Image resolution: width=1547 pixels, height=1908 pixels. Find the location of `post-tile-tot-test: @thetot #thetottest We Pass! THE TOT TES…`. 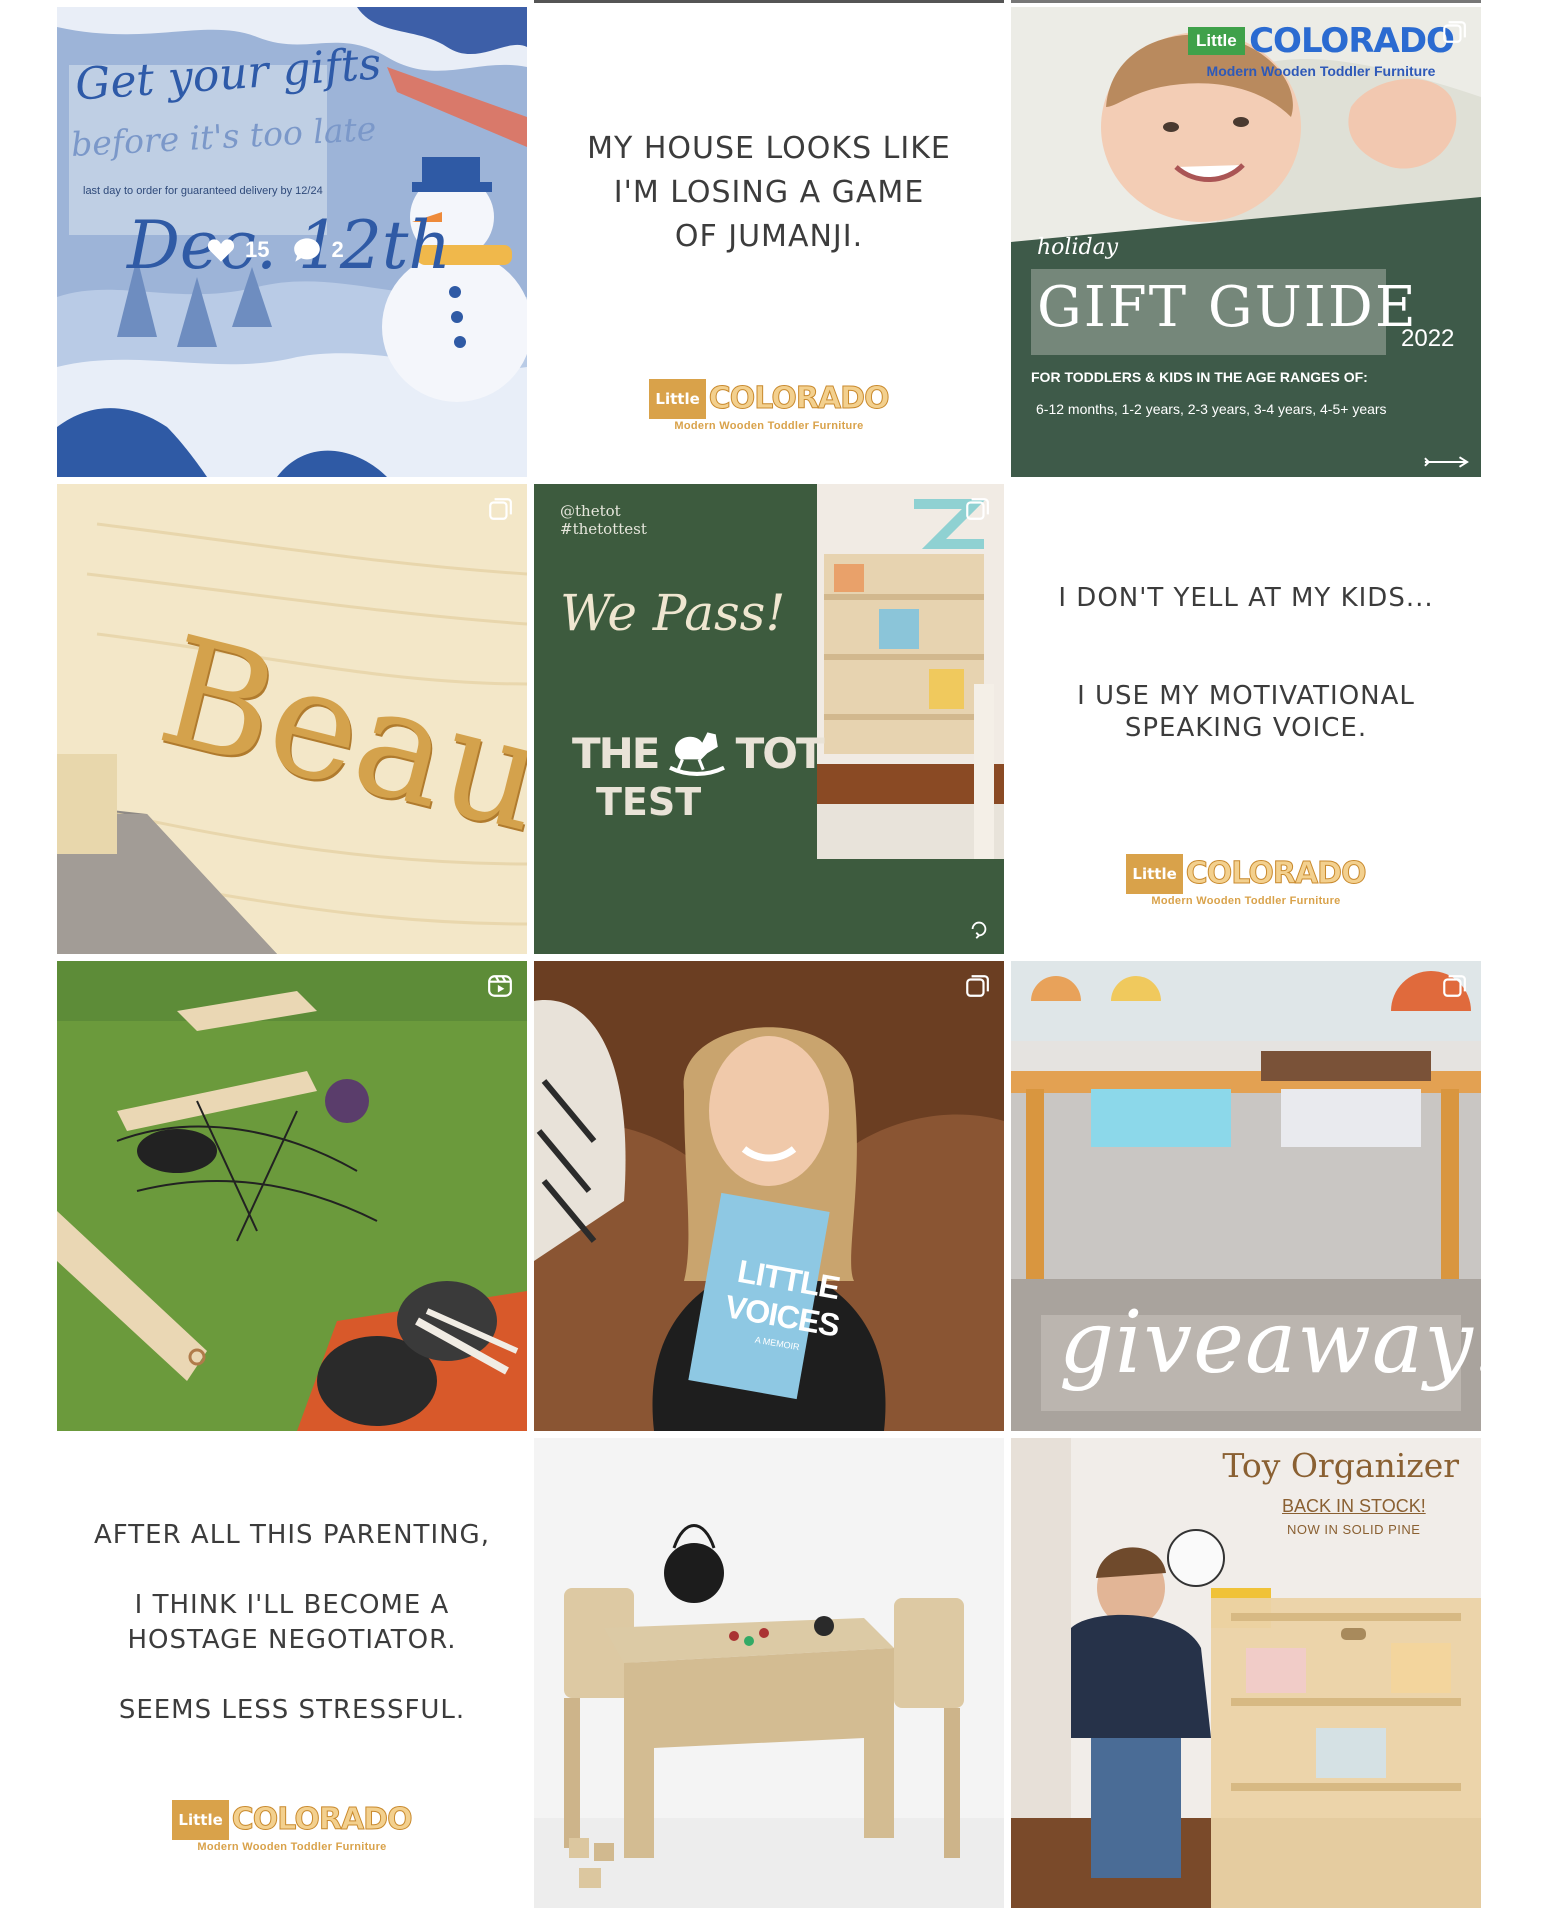

post-tile-tot-test: @thetot #thetottest We Pass! THE TOT TES… is located at coordinates (769, 719).